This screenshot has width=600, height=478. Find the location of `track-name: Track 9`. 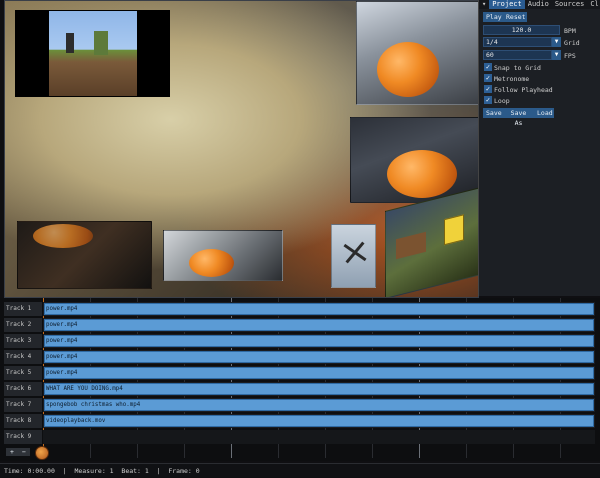

track-name: Track 9 is located at coordinates (23, 437).